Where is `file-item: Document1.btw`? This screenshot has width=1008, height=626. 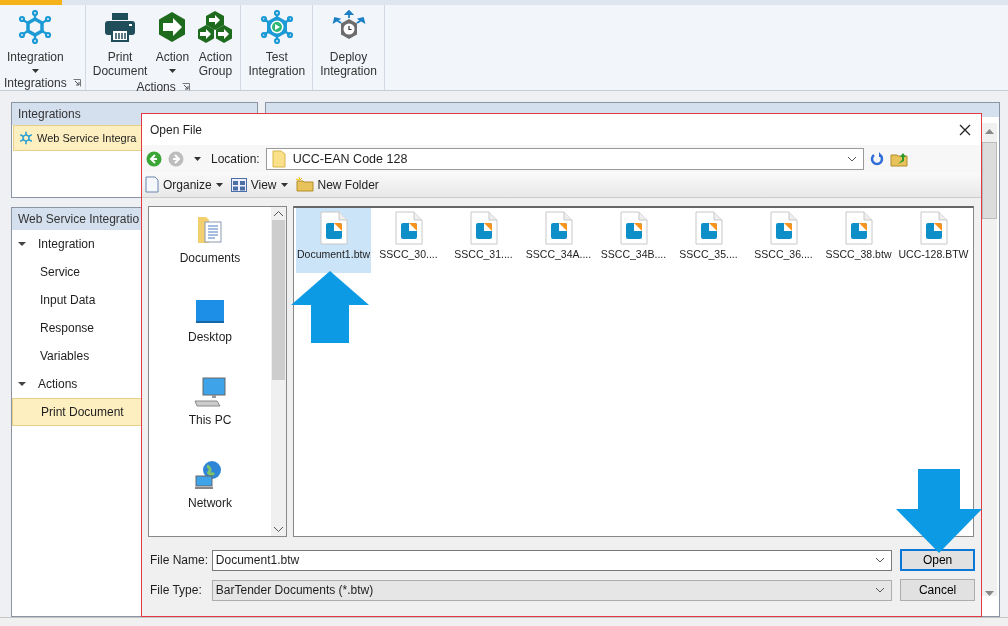 file-item: Document1.btw is located at coordinates (333, 240).